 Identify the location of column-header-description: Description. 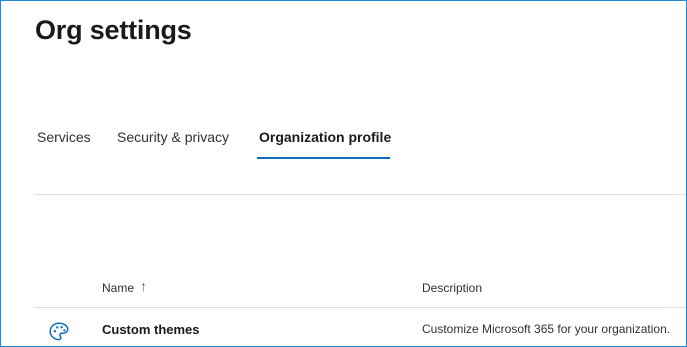
(452, 288).